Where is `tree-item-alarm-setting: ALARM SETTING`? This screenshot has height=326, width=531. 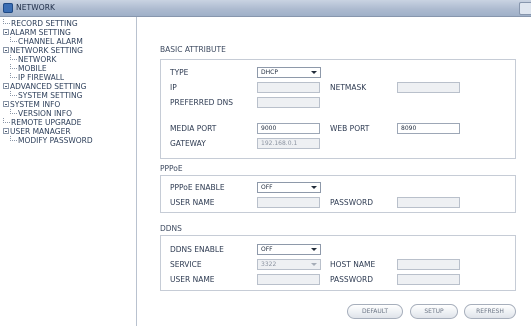
tree-item-alarm-setting: ALARM SETTING is located at coordinates (37, 32).